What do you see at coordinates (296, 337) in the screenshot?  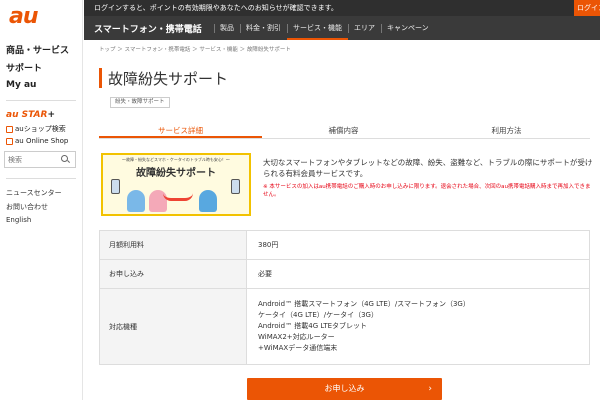 I see `device-item: WiMAX2+対応ルーター` at bounding box center [296, 337].